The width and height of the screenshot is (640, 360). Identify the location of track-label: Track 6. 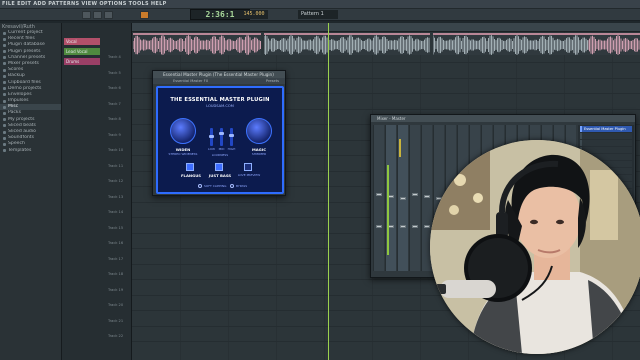
(114, 88).